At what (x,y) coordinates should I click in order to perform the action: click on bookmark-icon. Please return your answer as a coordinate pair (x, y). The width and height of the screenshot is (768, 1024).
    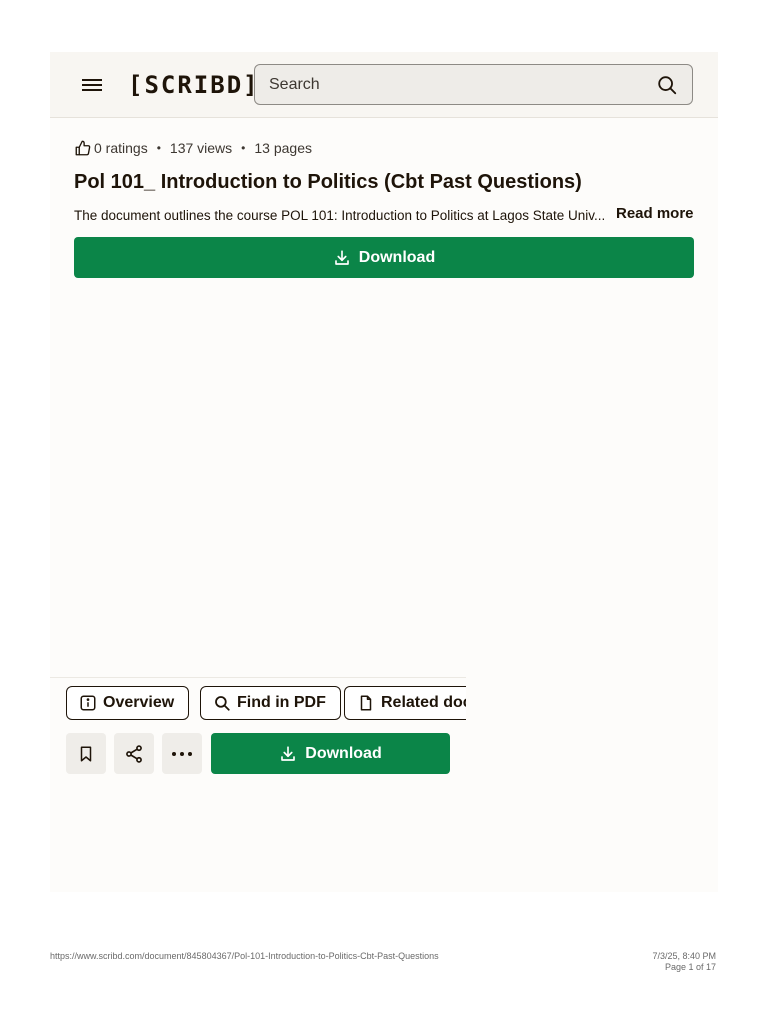
    Looking at the image, I should click on (86, 753).